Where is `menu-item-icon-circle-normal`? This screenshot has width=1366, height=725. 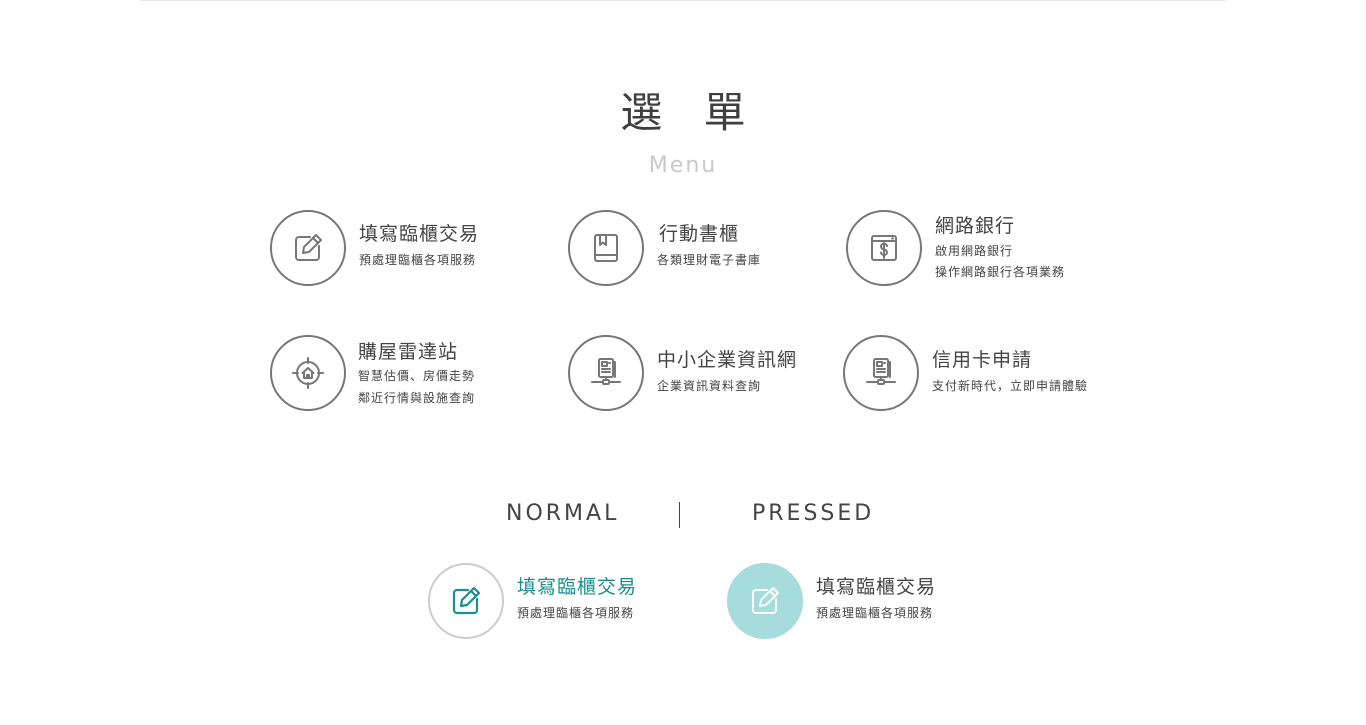 menu-item-icon-circle-normal is located at coordinates (466, 601).